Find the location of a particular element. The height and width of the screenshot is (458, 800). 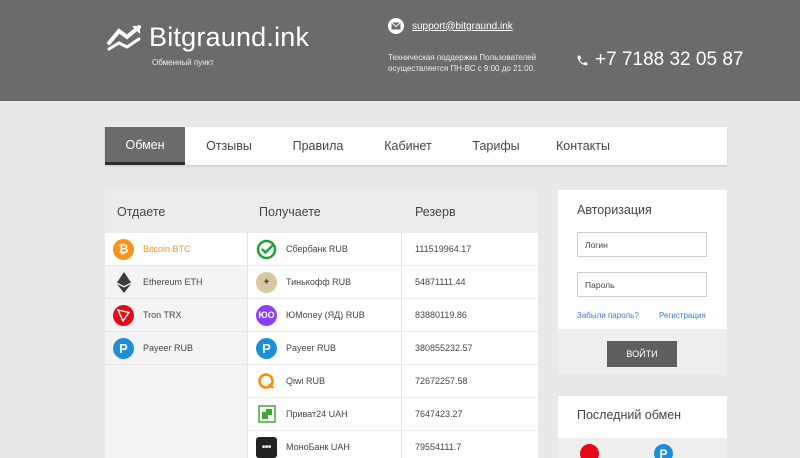

phone-contact: +7 7188 32 05 87 is located at coordinates (659, 60).